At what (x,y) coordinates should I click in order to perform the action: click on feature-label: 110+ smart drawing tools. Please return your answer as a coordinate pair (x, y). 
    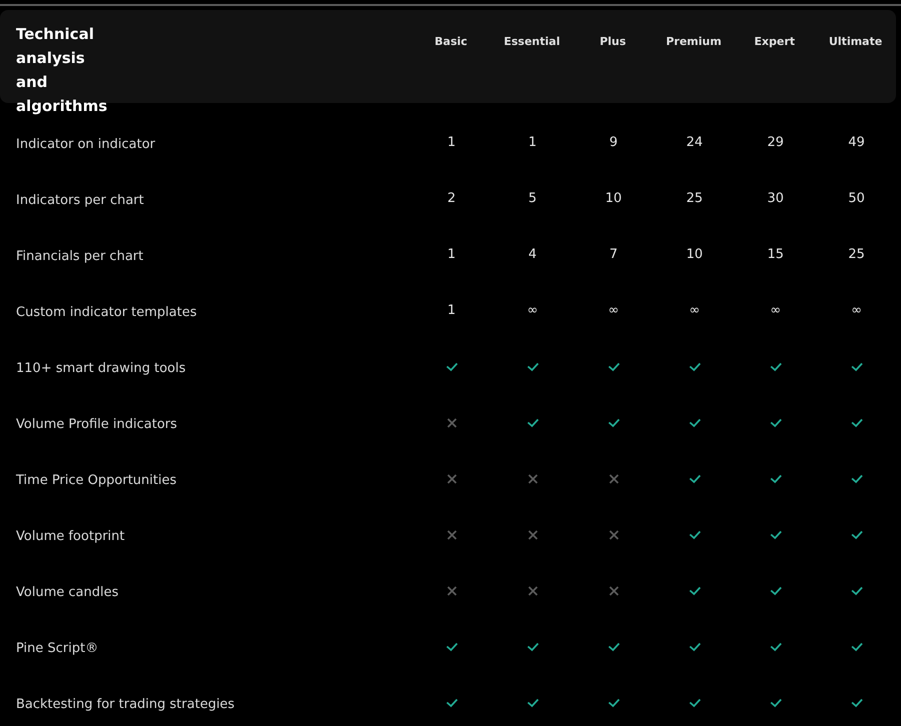
    Looking at the image, I should click on (101, 368).